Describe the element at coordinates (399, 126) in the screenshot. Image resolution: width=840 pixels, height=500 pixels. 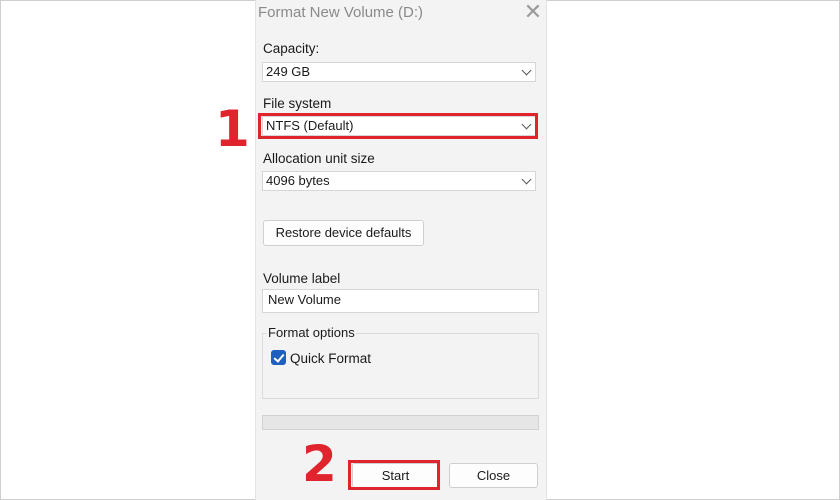
I see `file-system-select: NTFS (Default)` at that location.